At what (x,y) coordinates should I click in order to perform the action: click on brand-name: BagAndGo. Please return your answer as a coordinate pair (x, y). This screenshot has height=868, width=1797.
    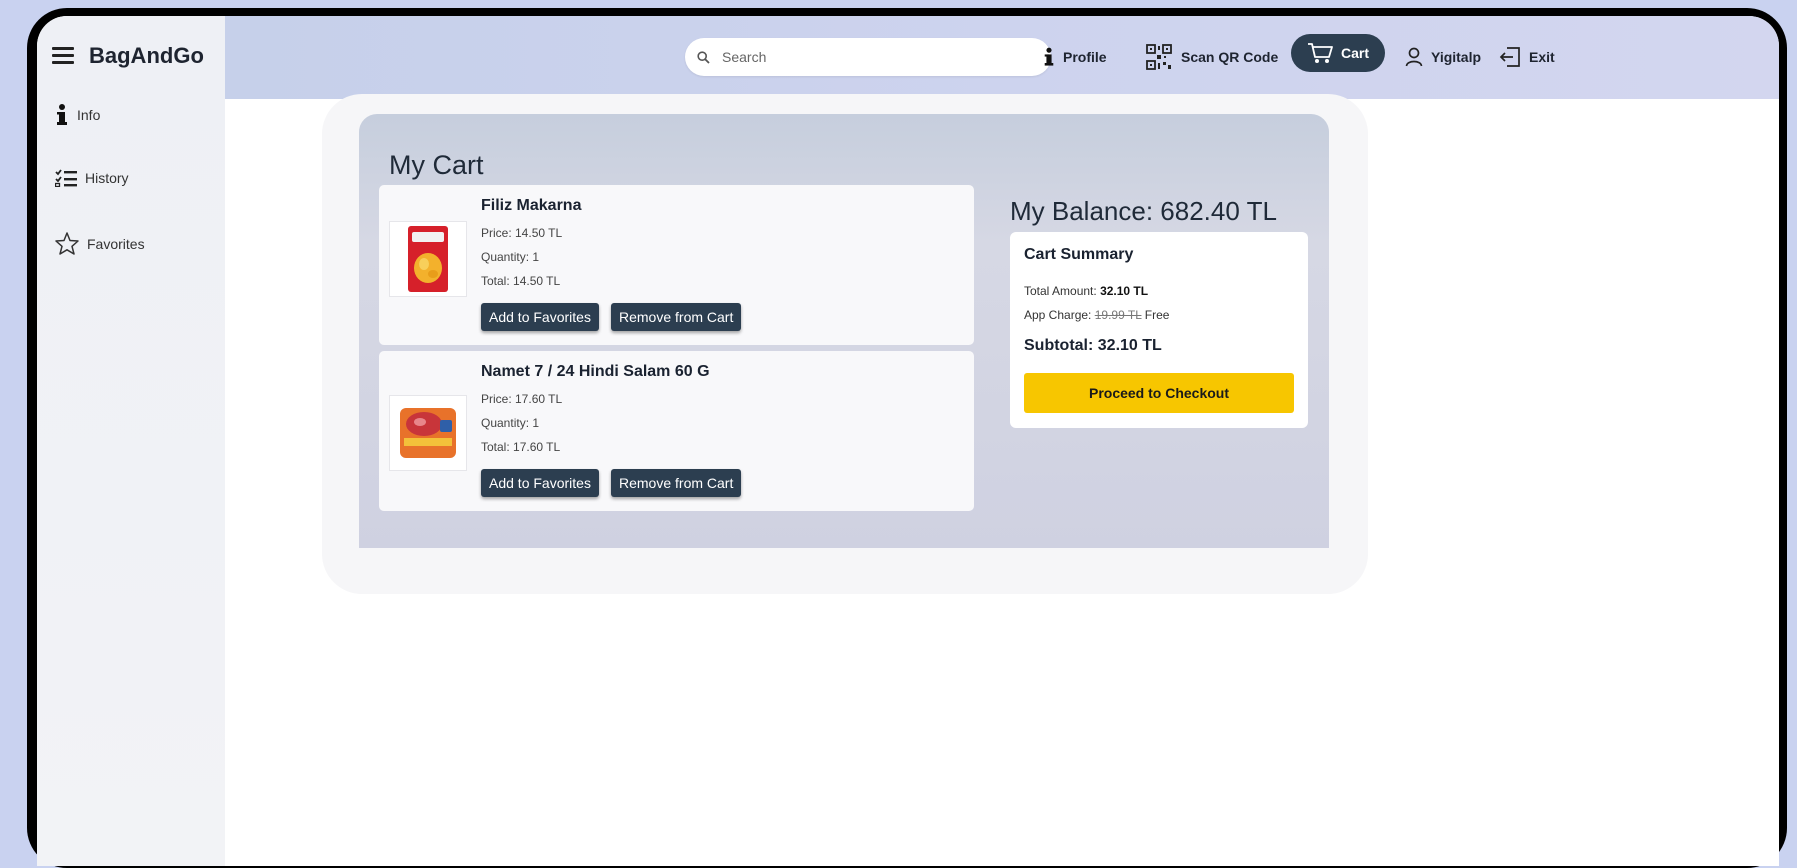
    Looking at the image, I should click on (146, 55).